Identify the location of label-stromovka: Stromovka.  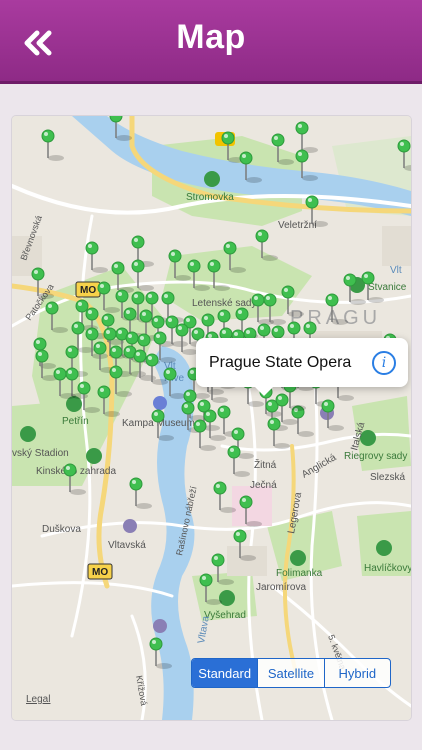
(210, 197).